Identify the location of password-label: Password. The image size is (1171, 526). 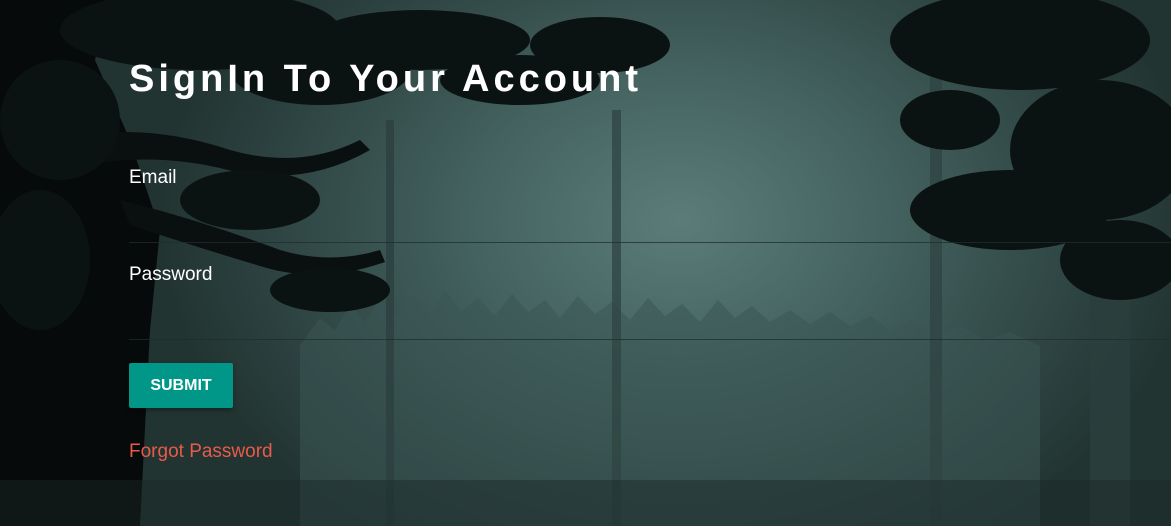
(171, 274).